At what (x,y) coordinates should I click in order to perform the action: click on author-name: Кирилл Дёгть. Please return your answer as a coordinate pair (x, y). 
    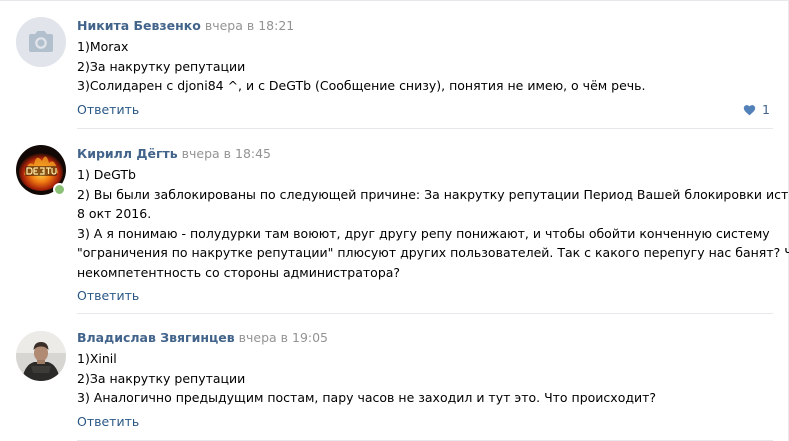
    Looking at the image, I should click on (127, 153).